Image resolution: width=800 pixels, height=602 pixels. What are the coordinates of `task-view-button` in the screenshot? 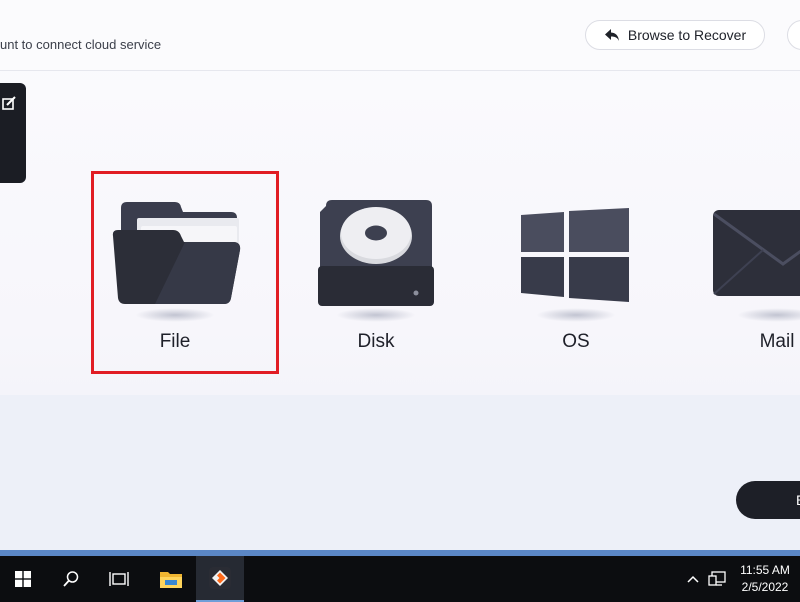 It's located at (119, 579).